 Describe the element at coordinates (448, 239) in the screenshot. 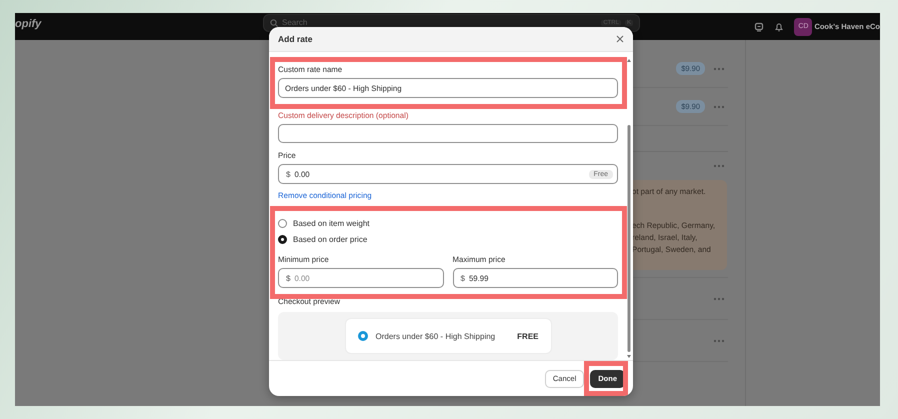

I see `radio-option: Based on order price` at that location.